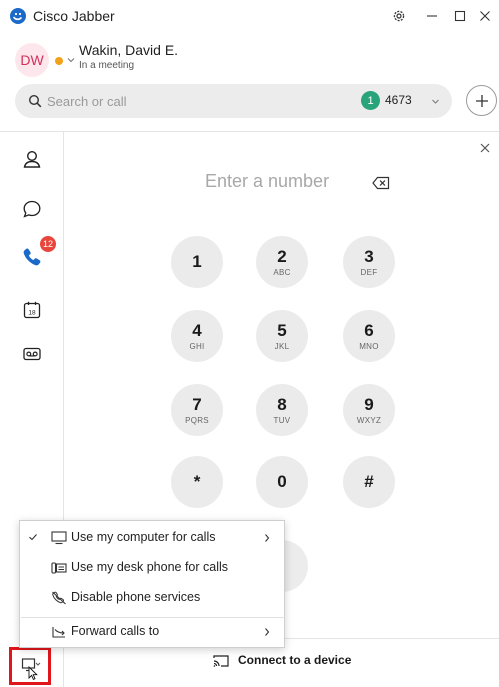 The image size is (499, 687). I want to click on nav-voicemail, so click(32, 354).